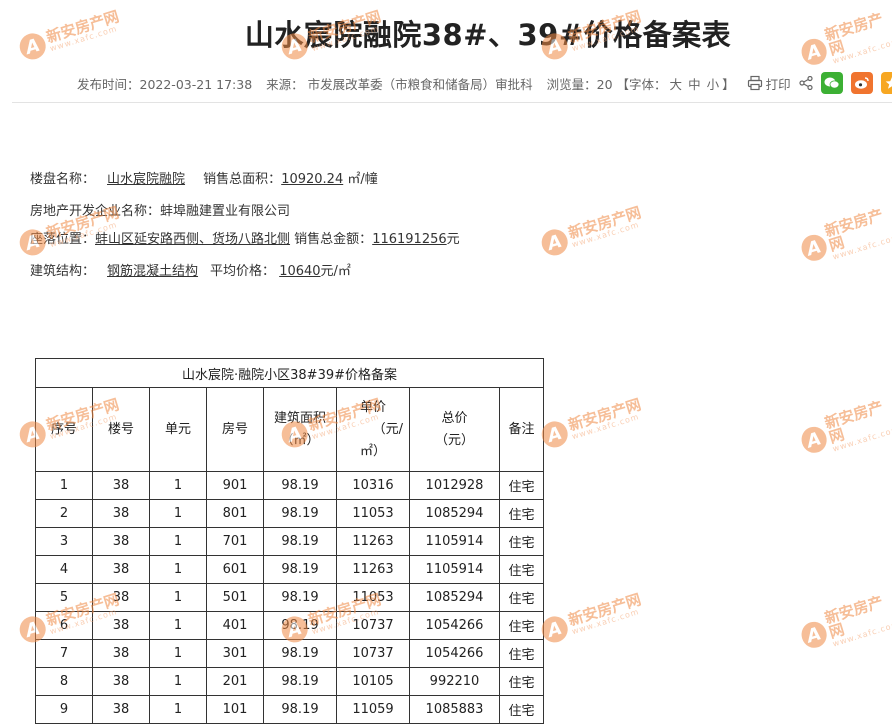 This screenshot has height=724, width=892. What do you see at coordinates (64, 681) in the screenshot?
I see `cell-index: 8` at bounding box center [64, 681].